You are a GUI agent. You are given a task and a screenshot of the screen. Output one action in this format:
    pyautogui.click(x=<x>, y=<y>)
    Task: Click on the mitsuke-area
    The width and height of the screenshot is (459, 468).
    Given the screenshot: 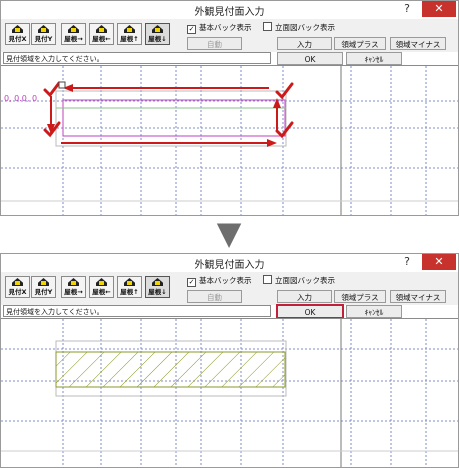 What is the action you would take?
    pyautogui.click(x=170, y=369)
    